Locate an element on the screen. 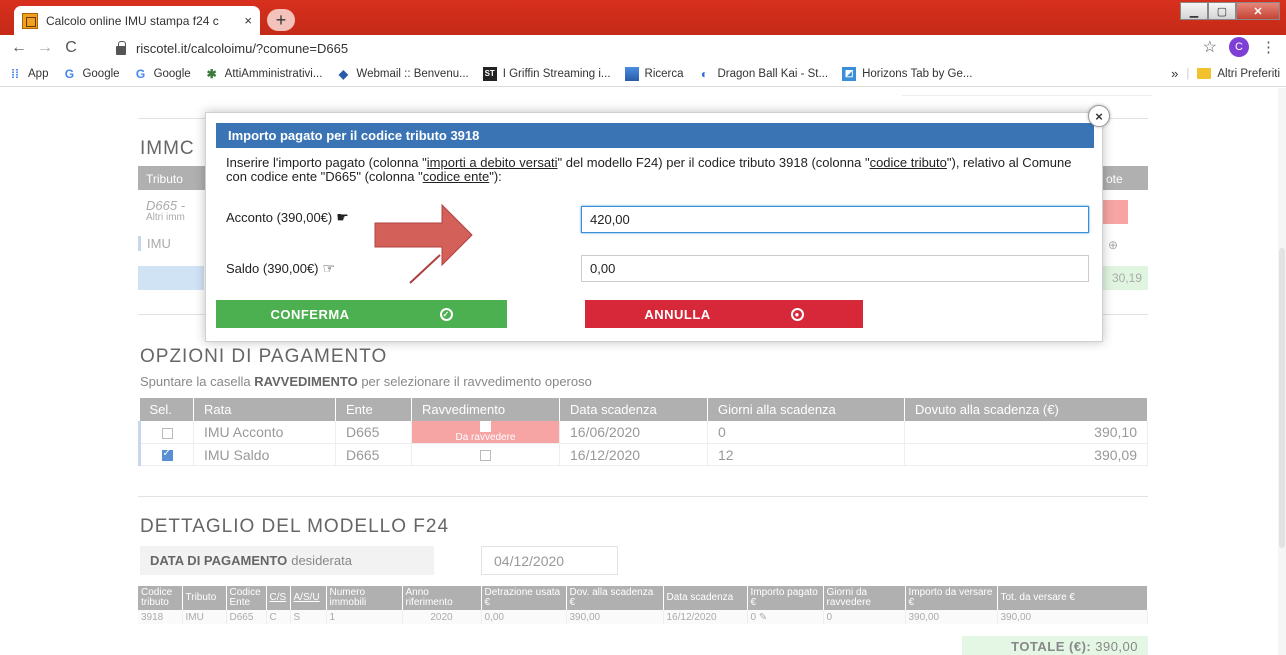  bookmark-item: ⁞⁞ App is located at coordinates (28, 74).